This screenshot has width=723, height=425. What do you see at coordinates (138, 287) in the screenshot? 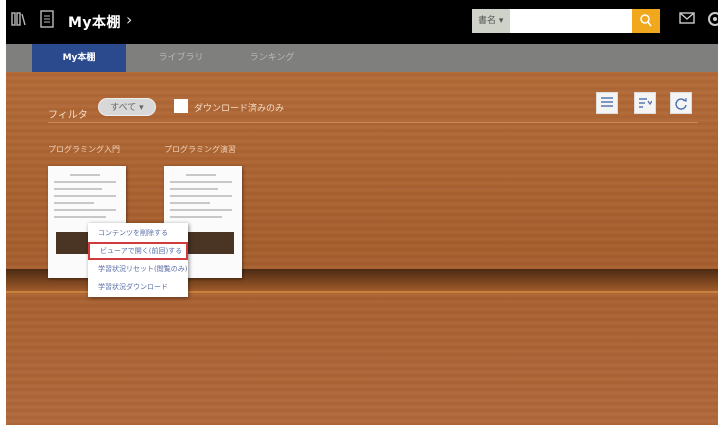
I see `menu-item-download-progress: 学習状況ダウンロード` at bounding box center [138, 287].